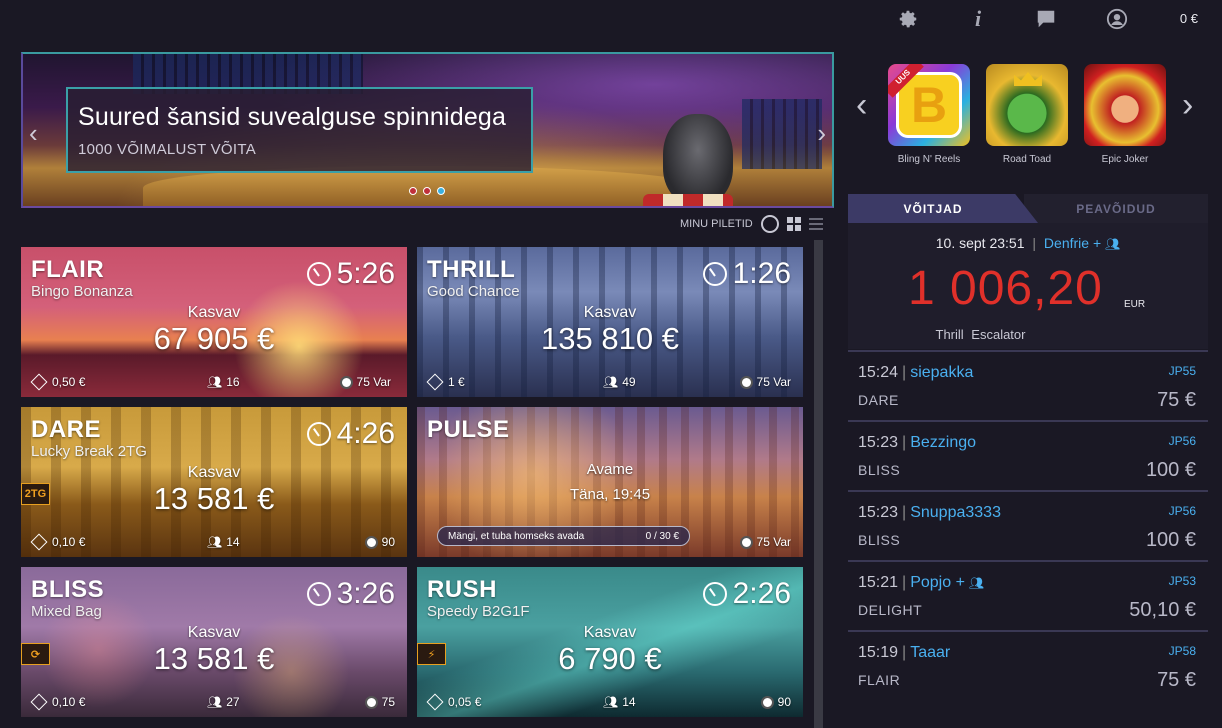 The height and width of the screenshot is (728, 1222). I want to click on banner-prev-arrow: ‹, so click(33, 133).